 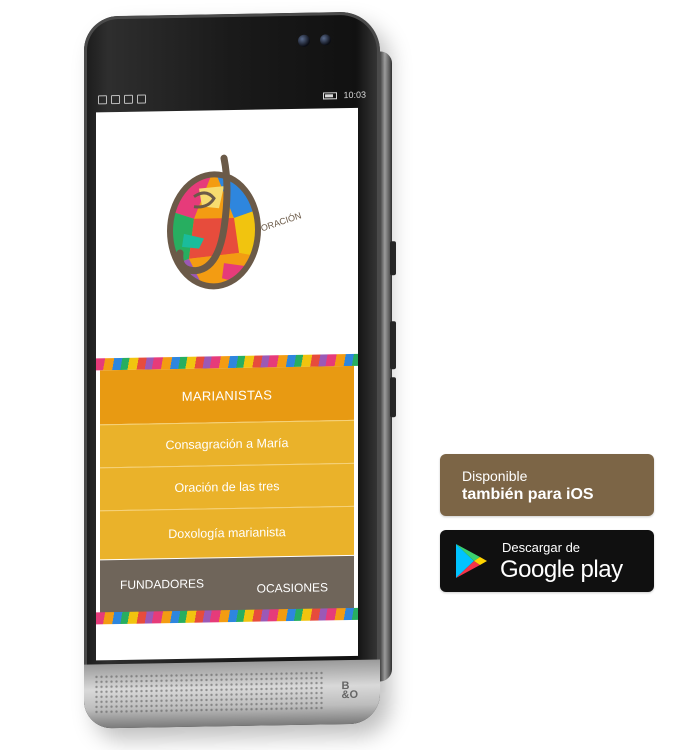 I want to click on google-play-badge-button: Descargar de Google play, so click(x=547, y=561).